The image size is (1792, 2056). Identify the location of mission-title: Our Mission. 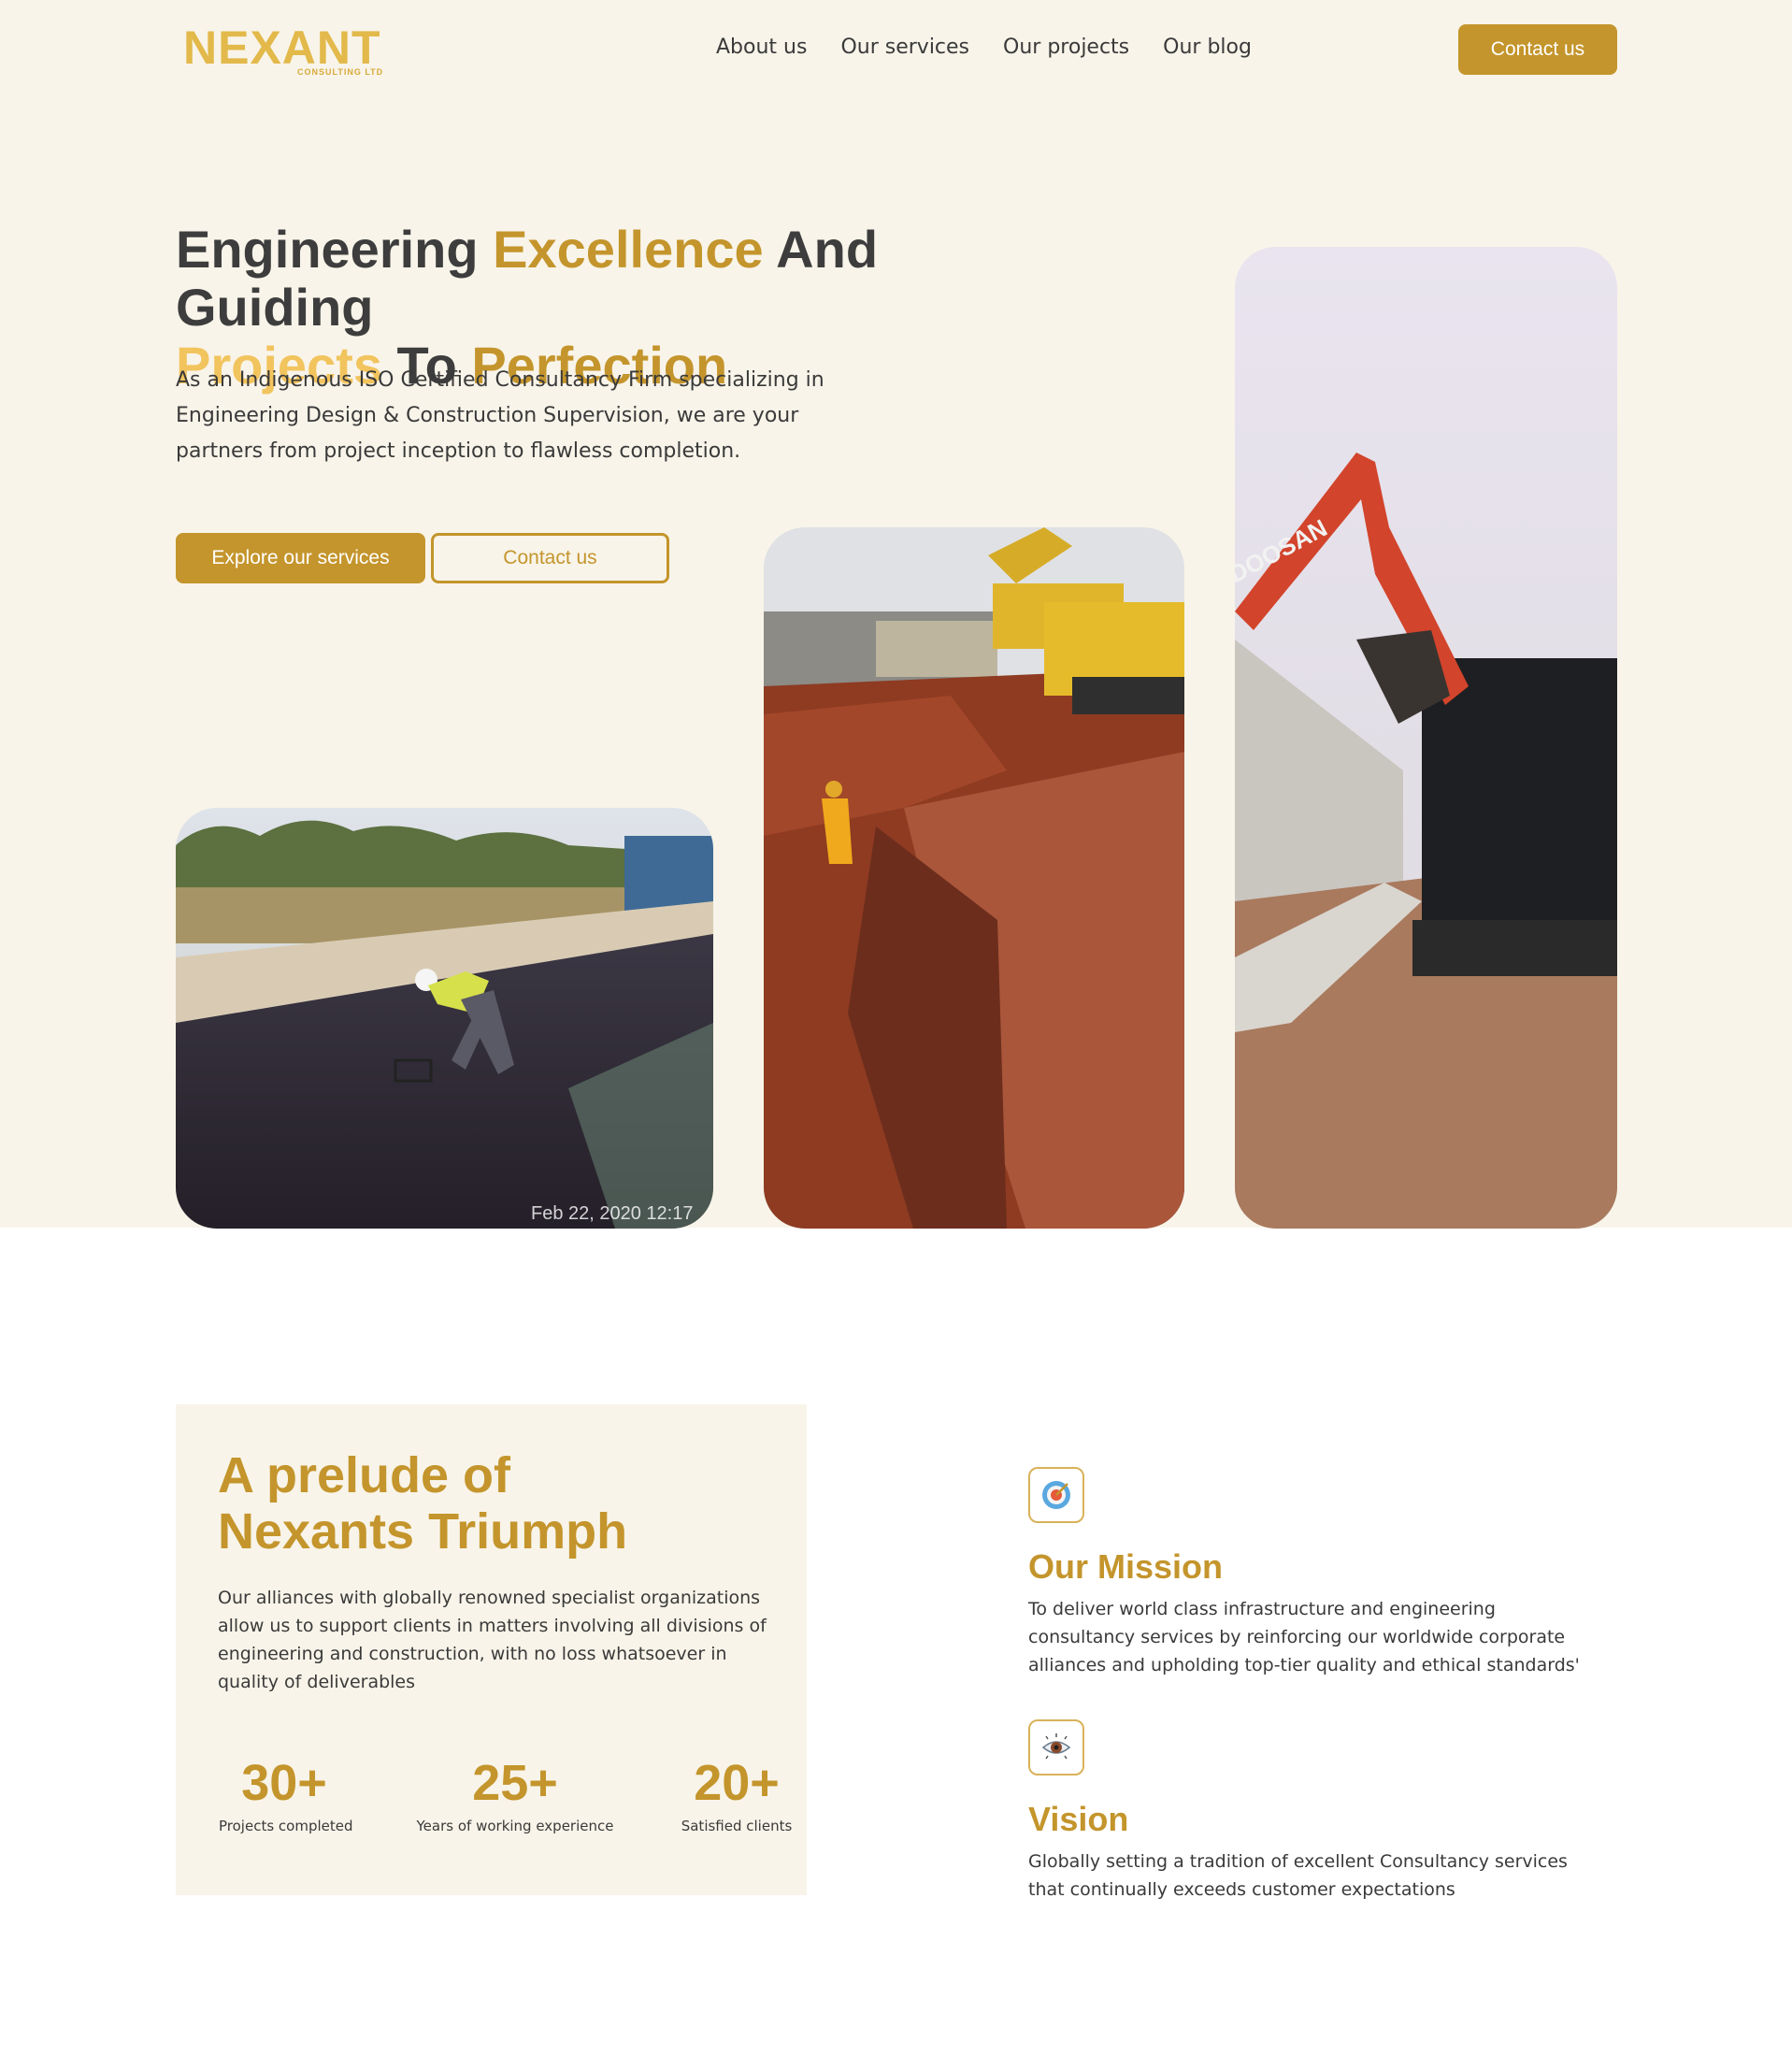
(1126, 1566).